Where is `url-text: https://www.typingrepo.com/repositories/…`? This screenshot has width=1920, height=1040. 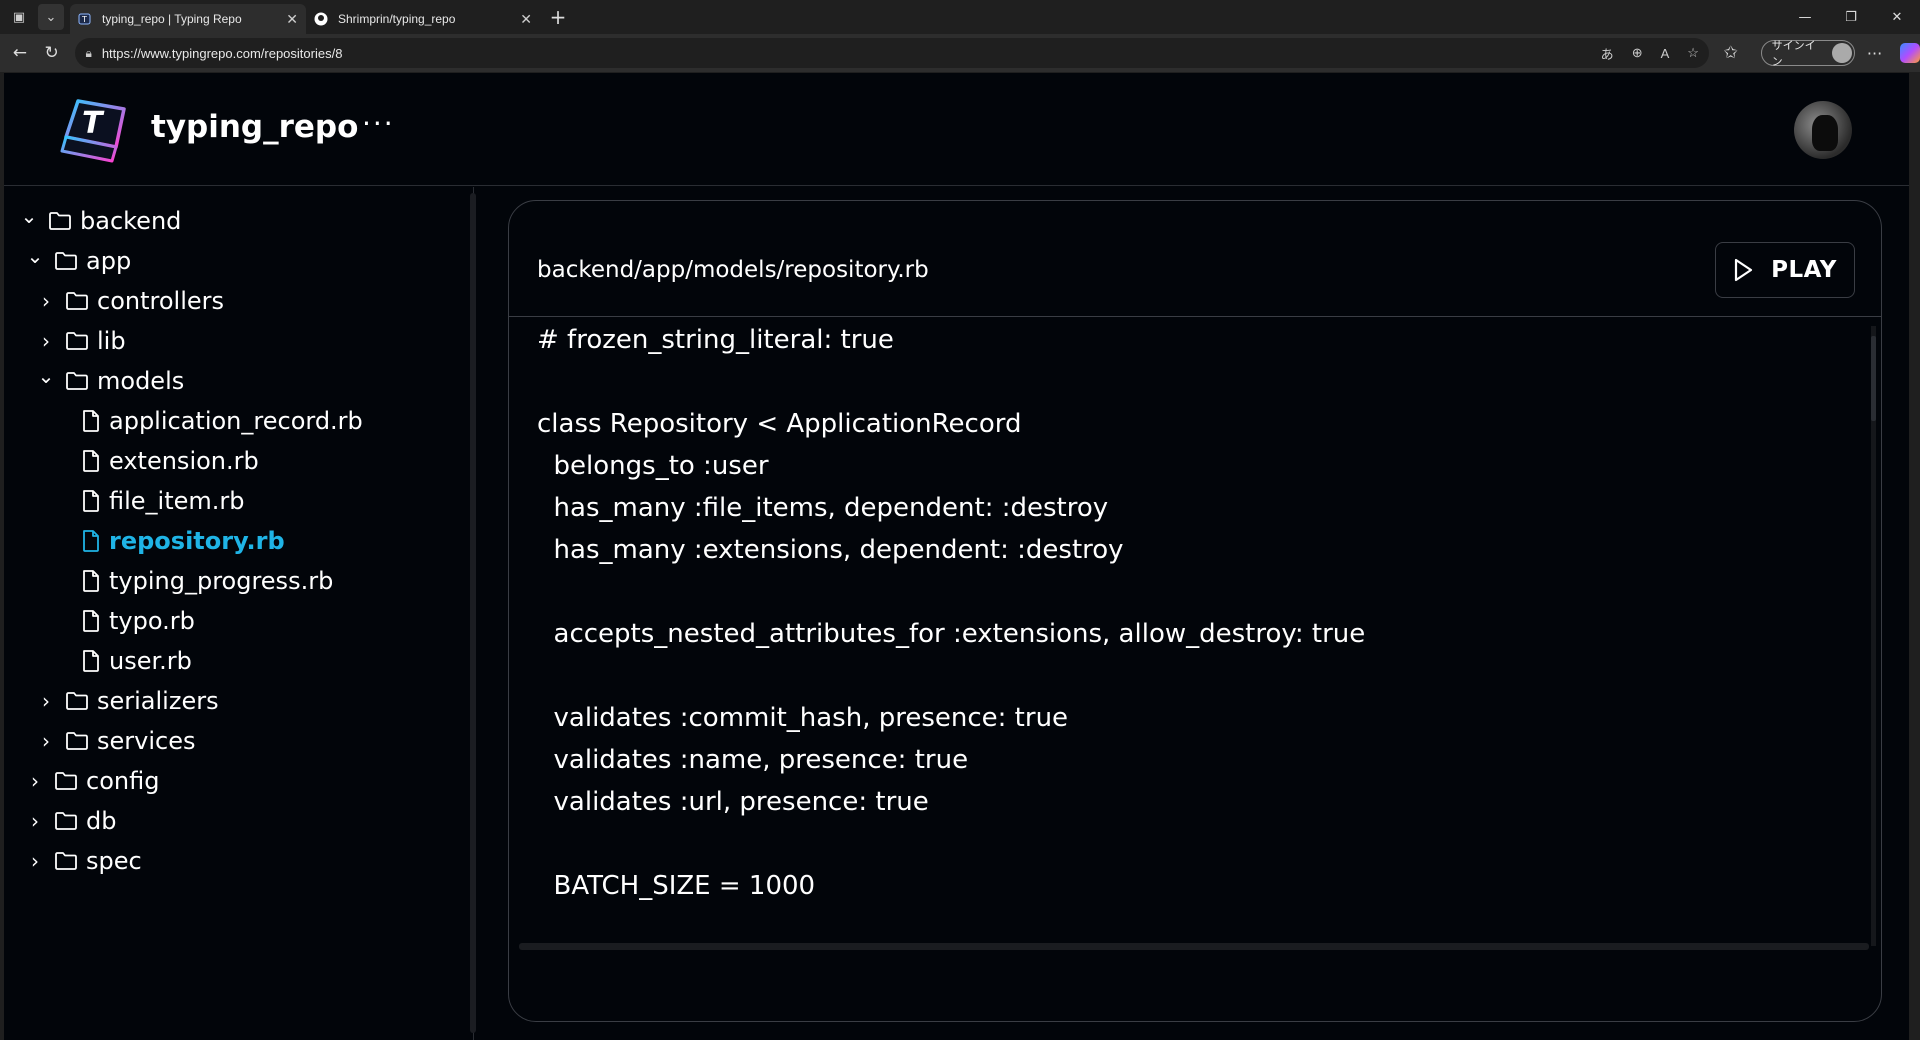 url-text: https://www.typingrepo.com/repositories/… is located at coordinates (222, 53).